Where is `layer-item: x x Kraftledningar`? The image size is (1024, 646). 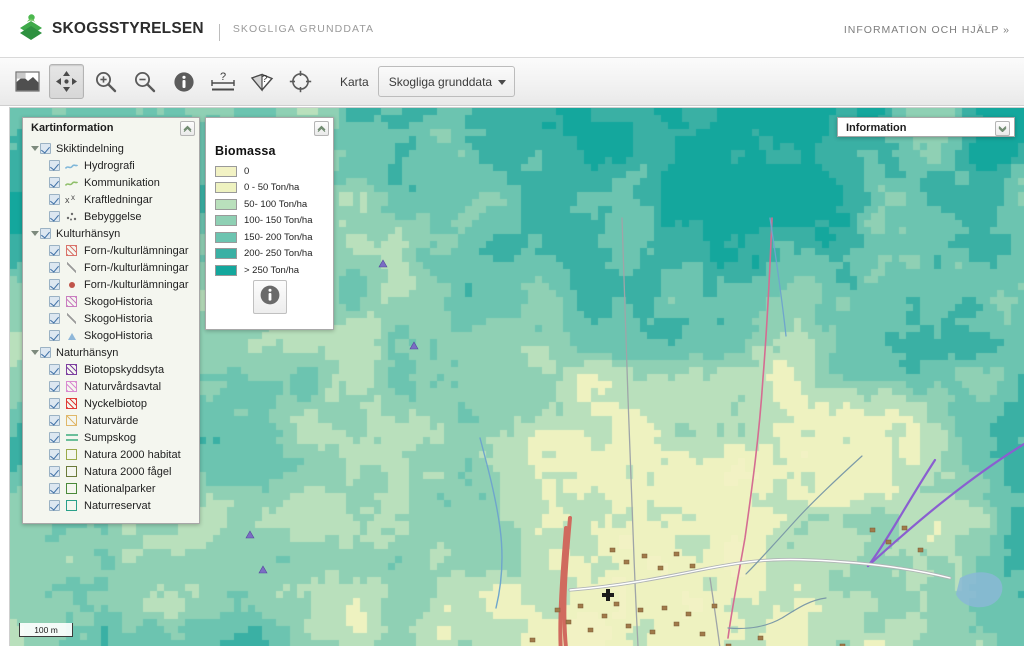
layer-item: x x Kraftledningar is located at coordinates (113, 199).